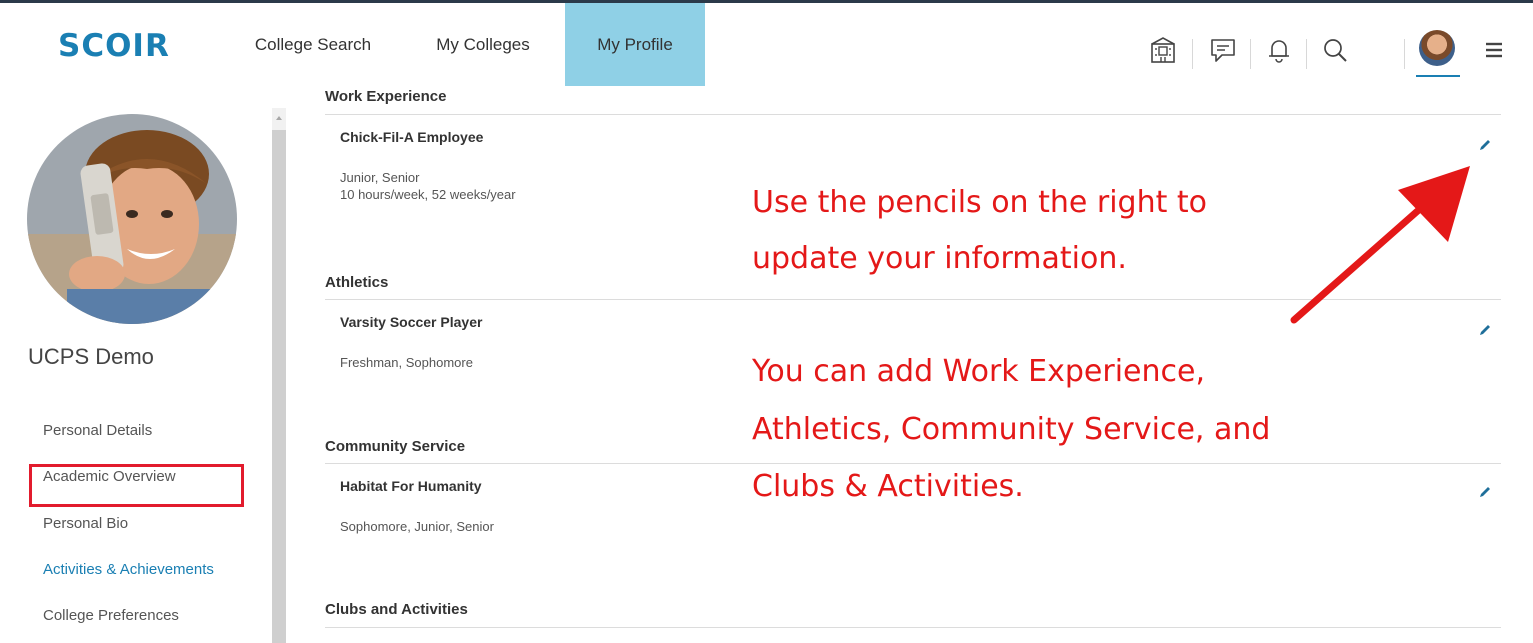  What do you see at coordinates (411, 322) in the screenshot?
I see `entry-title: Varsity Soccer Player` at bounding box center [411, 322].